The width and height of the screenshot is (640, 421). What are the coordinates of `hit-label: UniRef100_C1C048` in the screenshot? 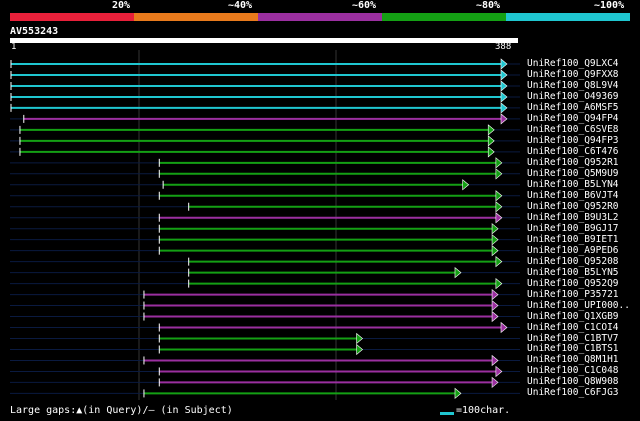 It's located at (573, 370).